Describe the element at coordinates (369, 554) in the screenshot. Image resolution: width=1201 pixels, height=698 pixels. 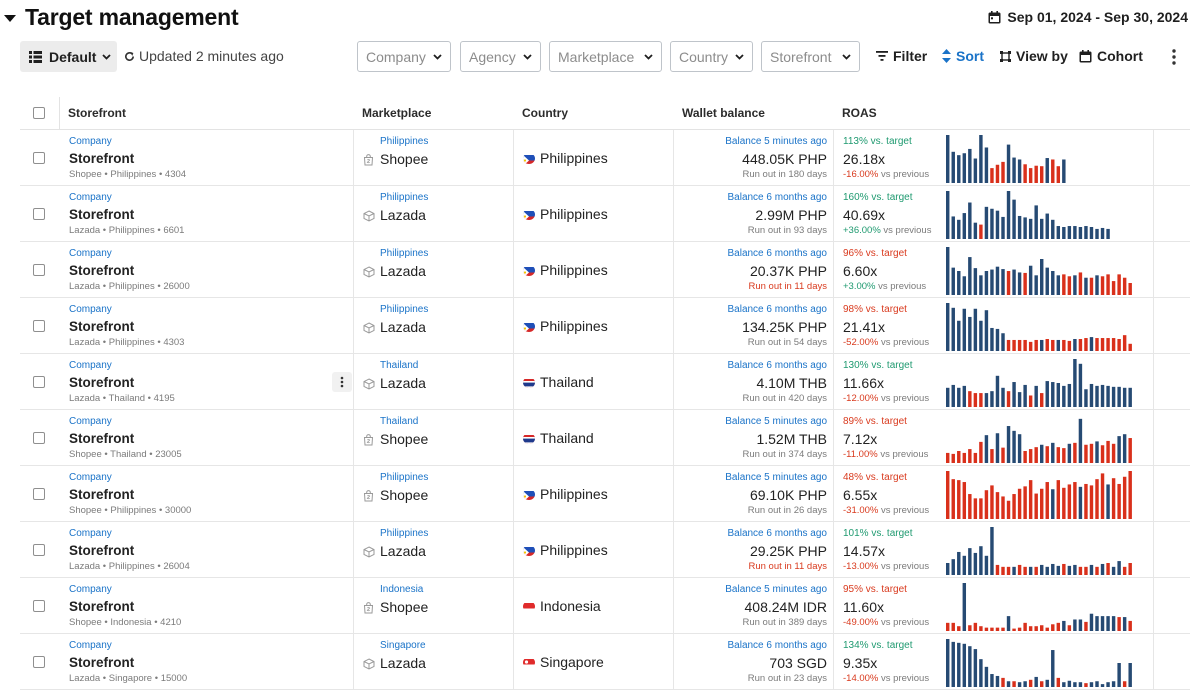
I see `lazada-box-icon` at that location.